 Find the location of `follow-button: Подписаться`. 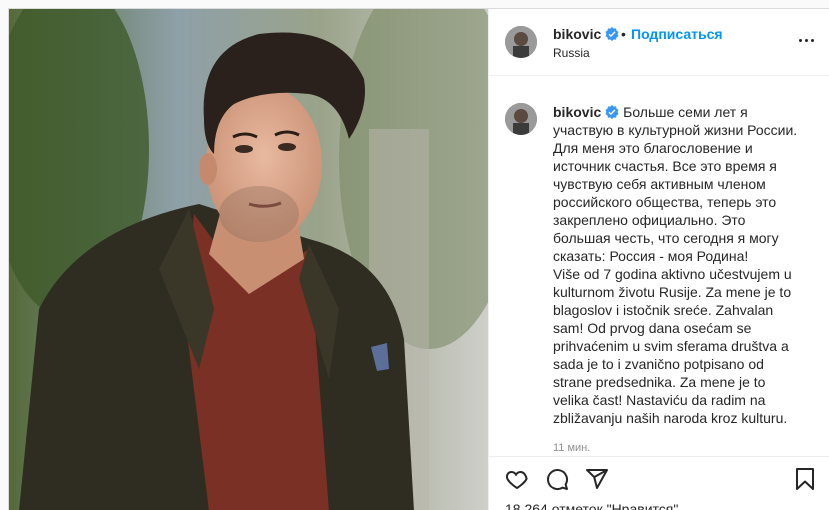

follow-button: Подписаться is located at coordinates (677, 34).